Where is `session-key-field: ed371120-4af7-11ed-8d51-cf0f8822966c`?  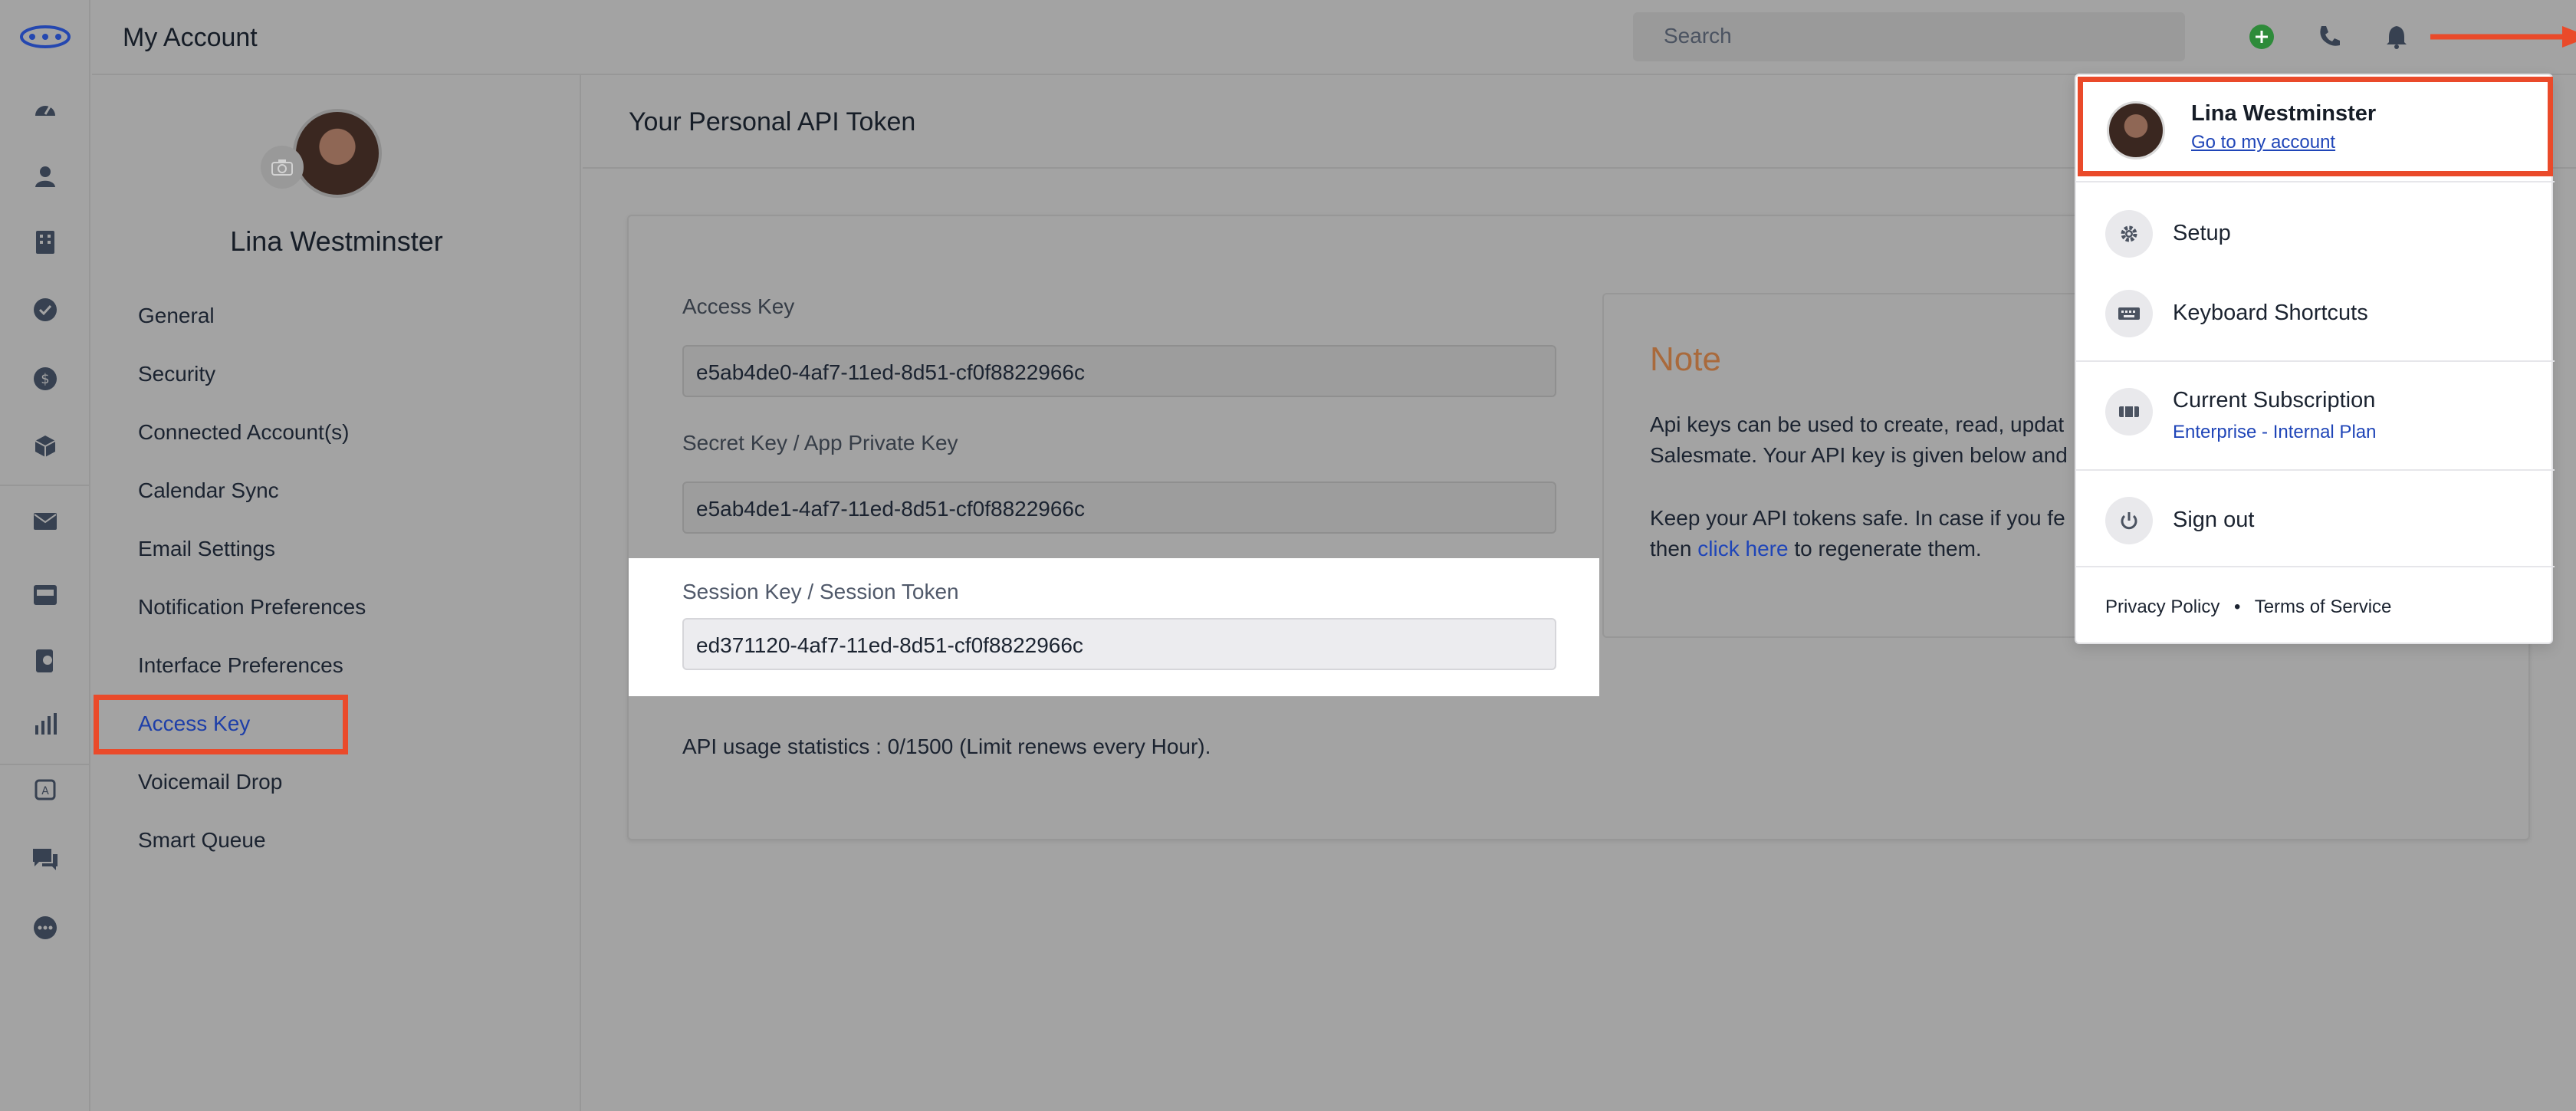
session-key-field: ed371120-4af7-11ed-8d51-cf0f8822966c is located at coordinates (1119, 644).